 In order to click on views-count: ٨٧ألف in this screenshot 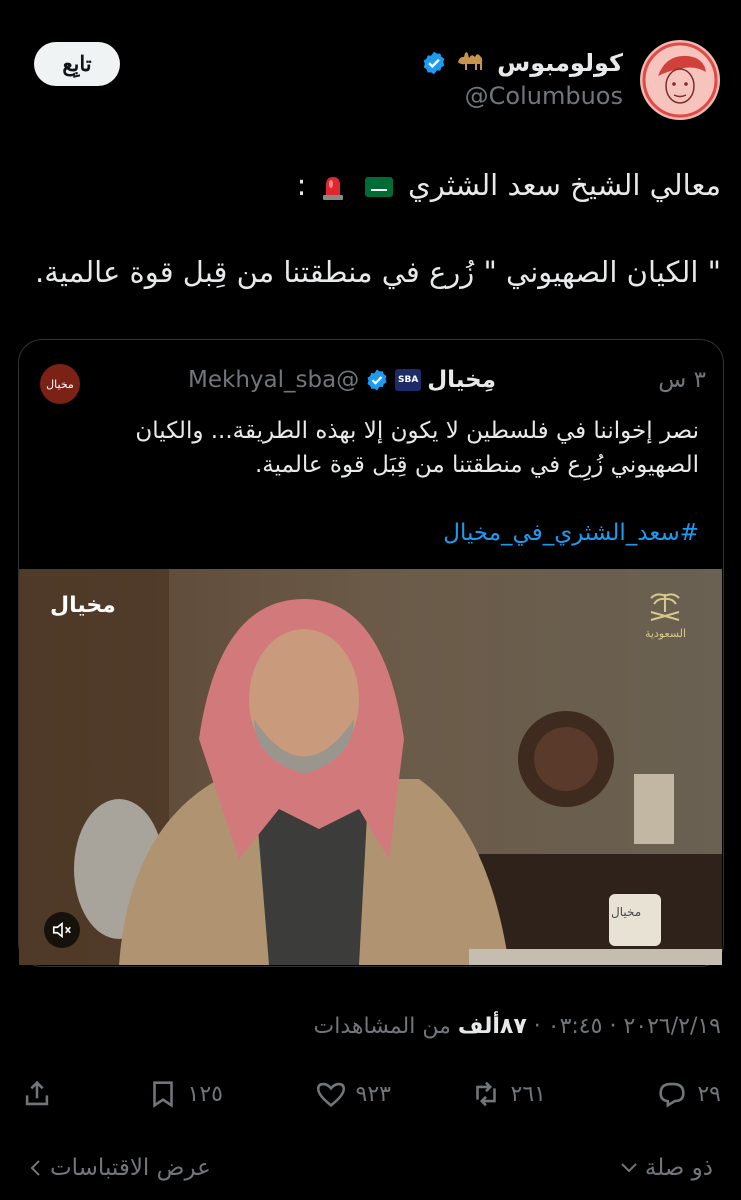, I will do `click(492, 1026)`.